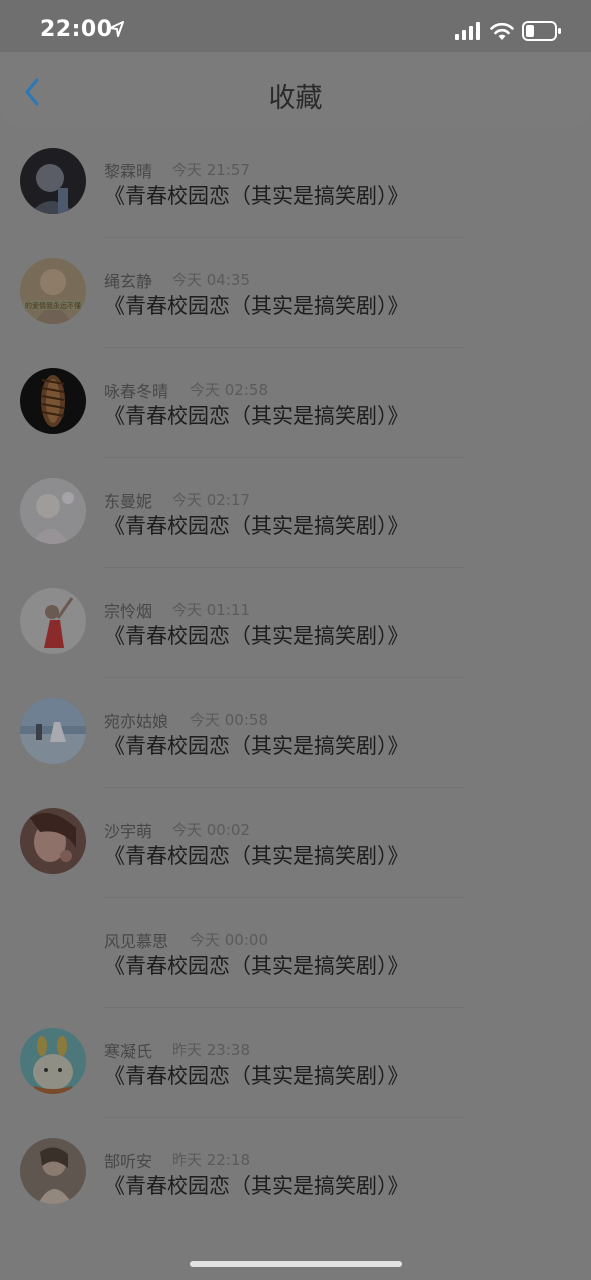  What do you see at coordinates (128, 611) in the screenshot?
I see `user-name: 宗怜烟` at bounding box center [128, 611].